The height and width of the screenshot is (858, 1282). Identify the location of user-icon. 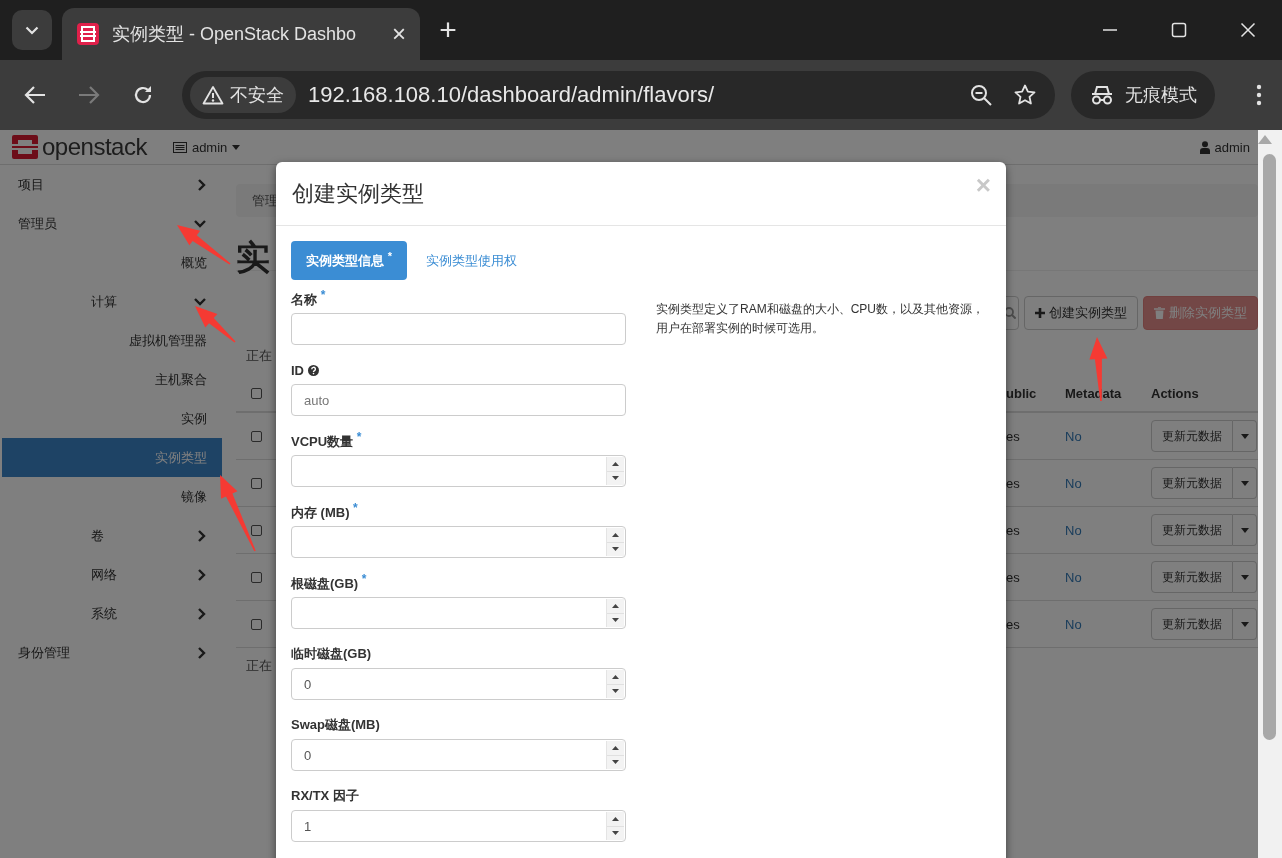
(1204, 147).